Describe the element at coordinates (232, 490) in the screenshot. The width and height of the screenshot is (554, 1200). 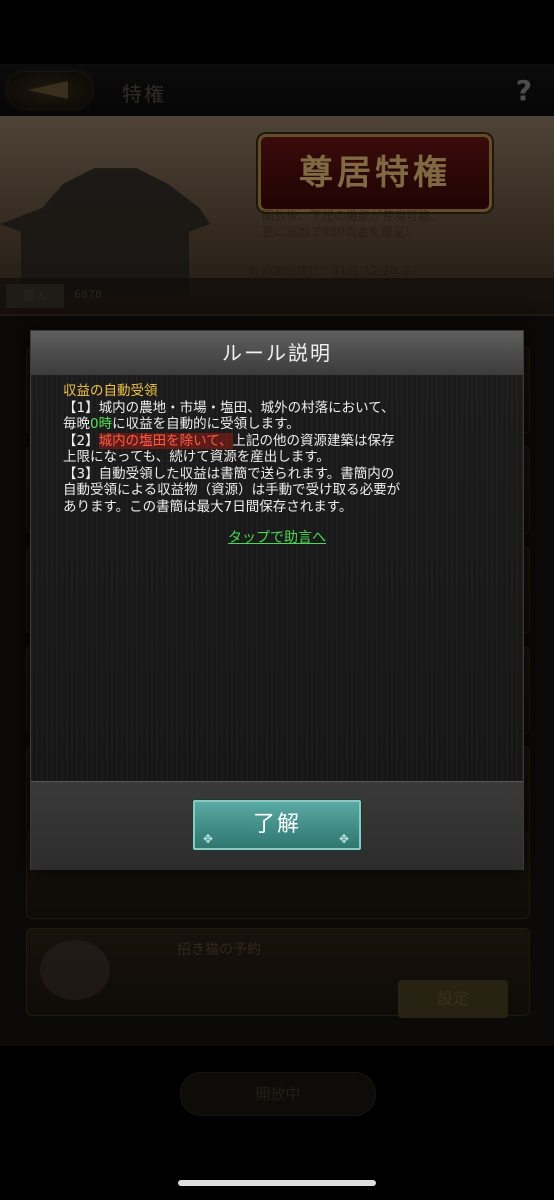
I see `rule-3-line-2: 自動受領による収益物（資源）は手動で受け取る必要が` at that location.